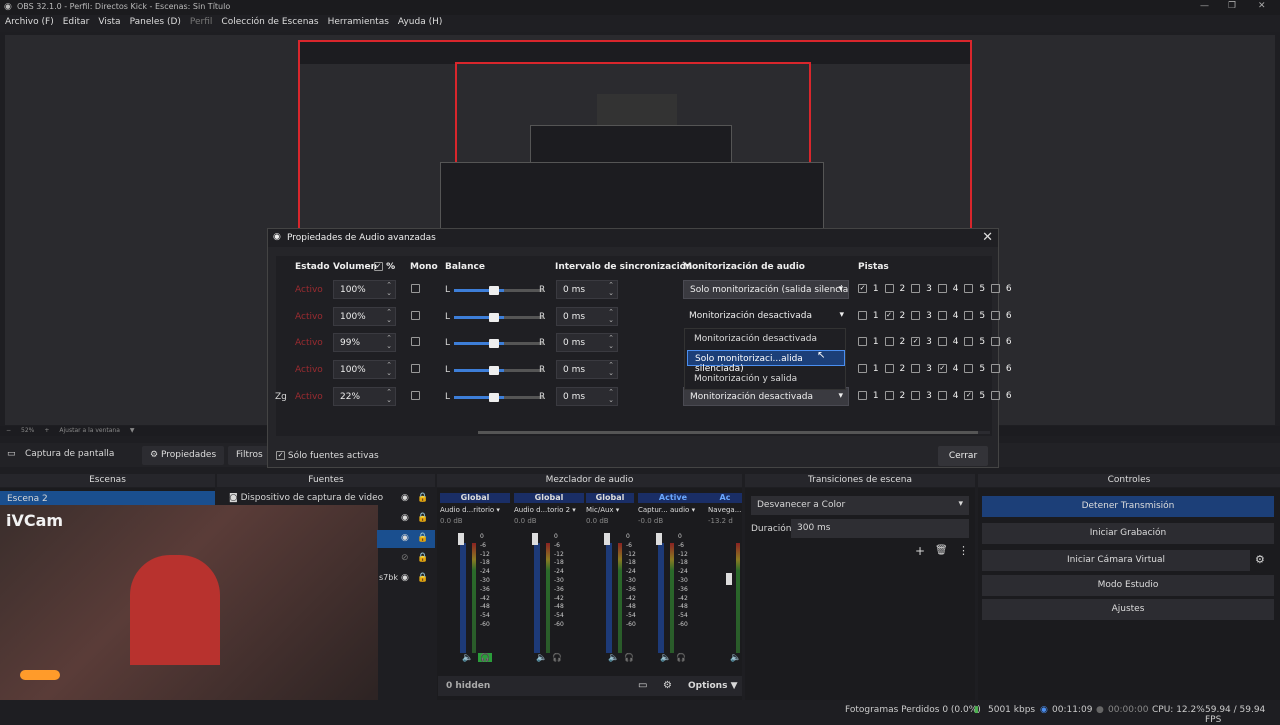 This screenshot has height=725, width=1280. Describe the element at coordinates (963, 456) in the screenshot. I see `close-button: Cerrar` at that location.